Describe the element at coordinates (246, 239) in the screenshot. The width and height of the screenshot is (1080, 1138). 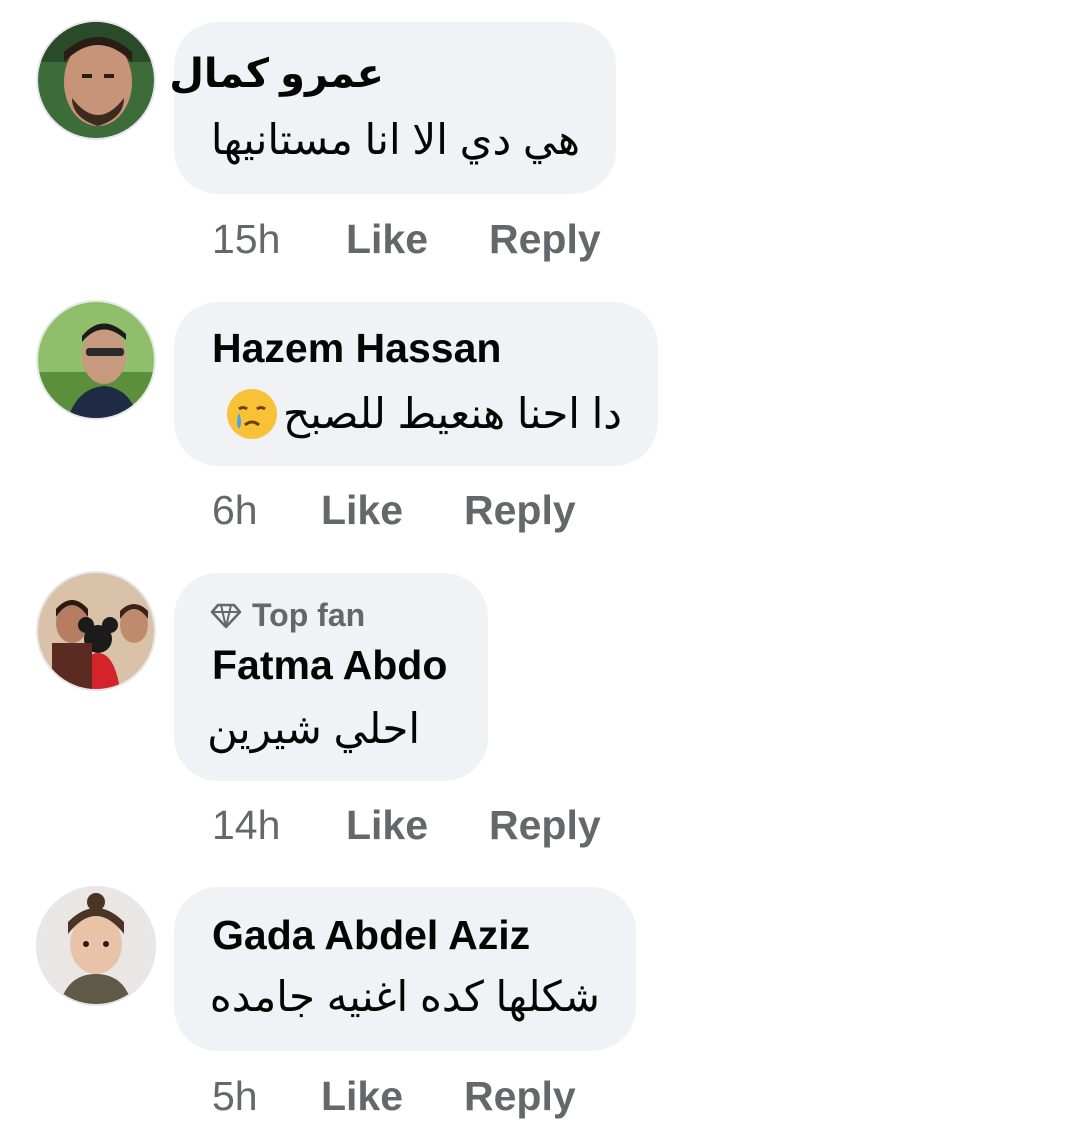
I see `comment-time: 15h` at that location.